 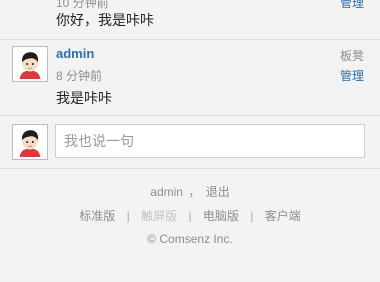 I want to click on footer-divider, so click(x=190, y=168).